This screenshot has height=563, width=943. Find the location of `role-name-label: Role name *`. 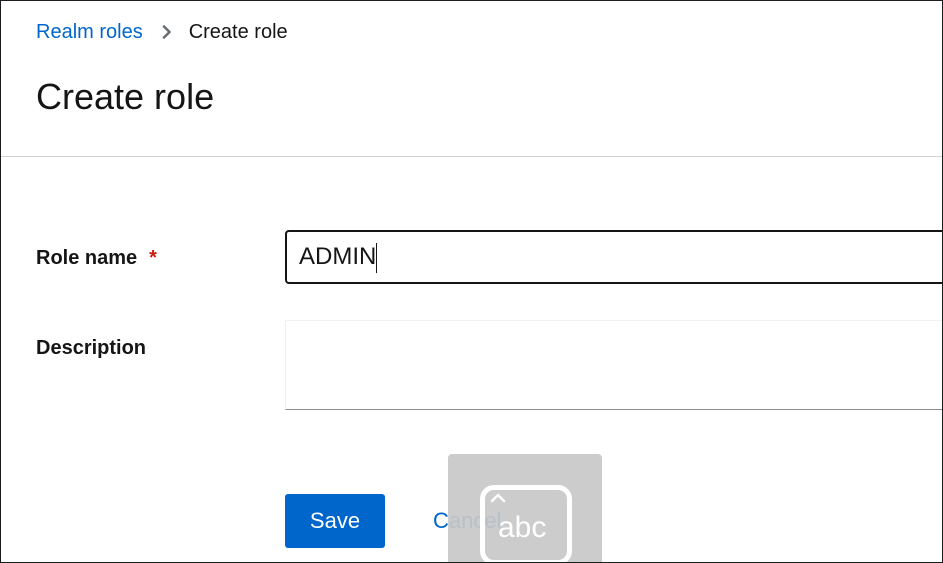

role-name-label: Role name * is located at coordinates (96, 258).